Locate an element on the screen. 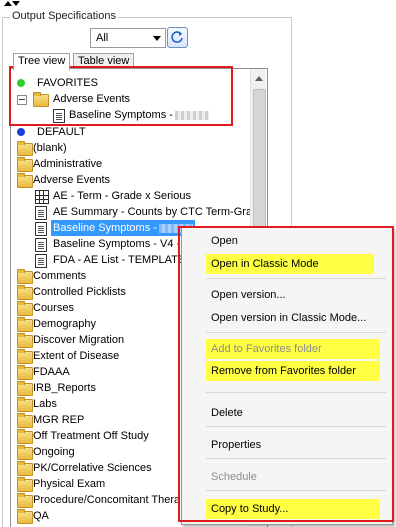 Image resolution: width=396 pixels, height=527 pixels. selected-item-text: Baseline Symptoms - is located at coordinates (105, 228).